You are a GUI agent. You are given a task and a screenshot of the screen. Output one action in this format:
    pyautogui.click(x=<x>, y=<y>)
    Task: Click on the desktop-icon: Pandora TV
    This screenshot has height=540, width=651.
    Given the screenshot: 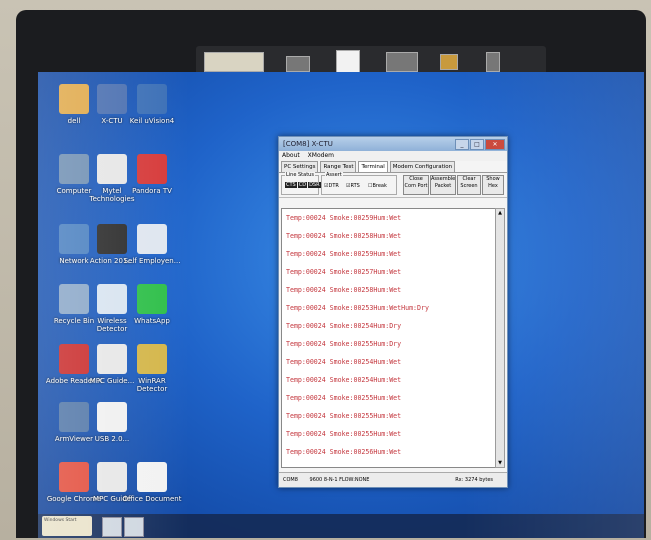 What is the action you would take?
    pyautogui.click(x=152, y=174)
    